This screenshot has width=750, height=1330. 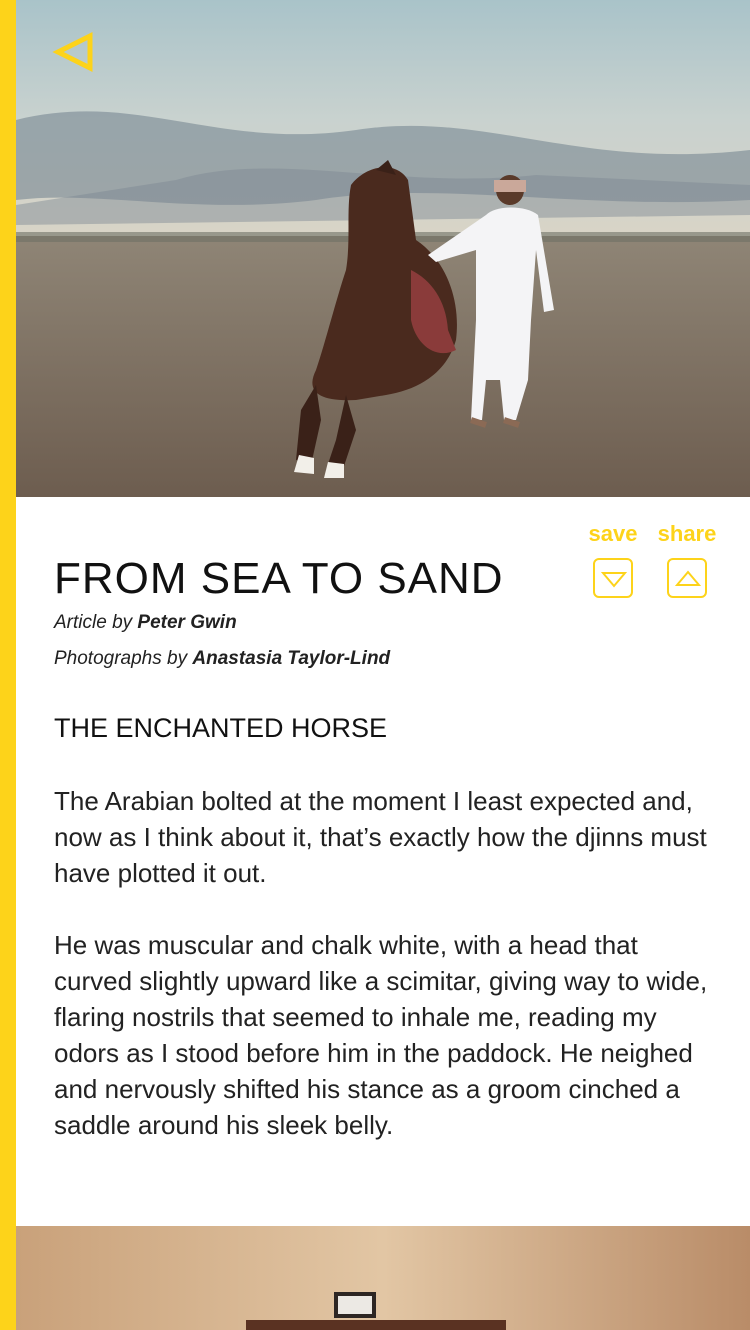 I want to click on share-label: share, so click(x=687, y=533).